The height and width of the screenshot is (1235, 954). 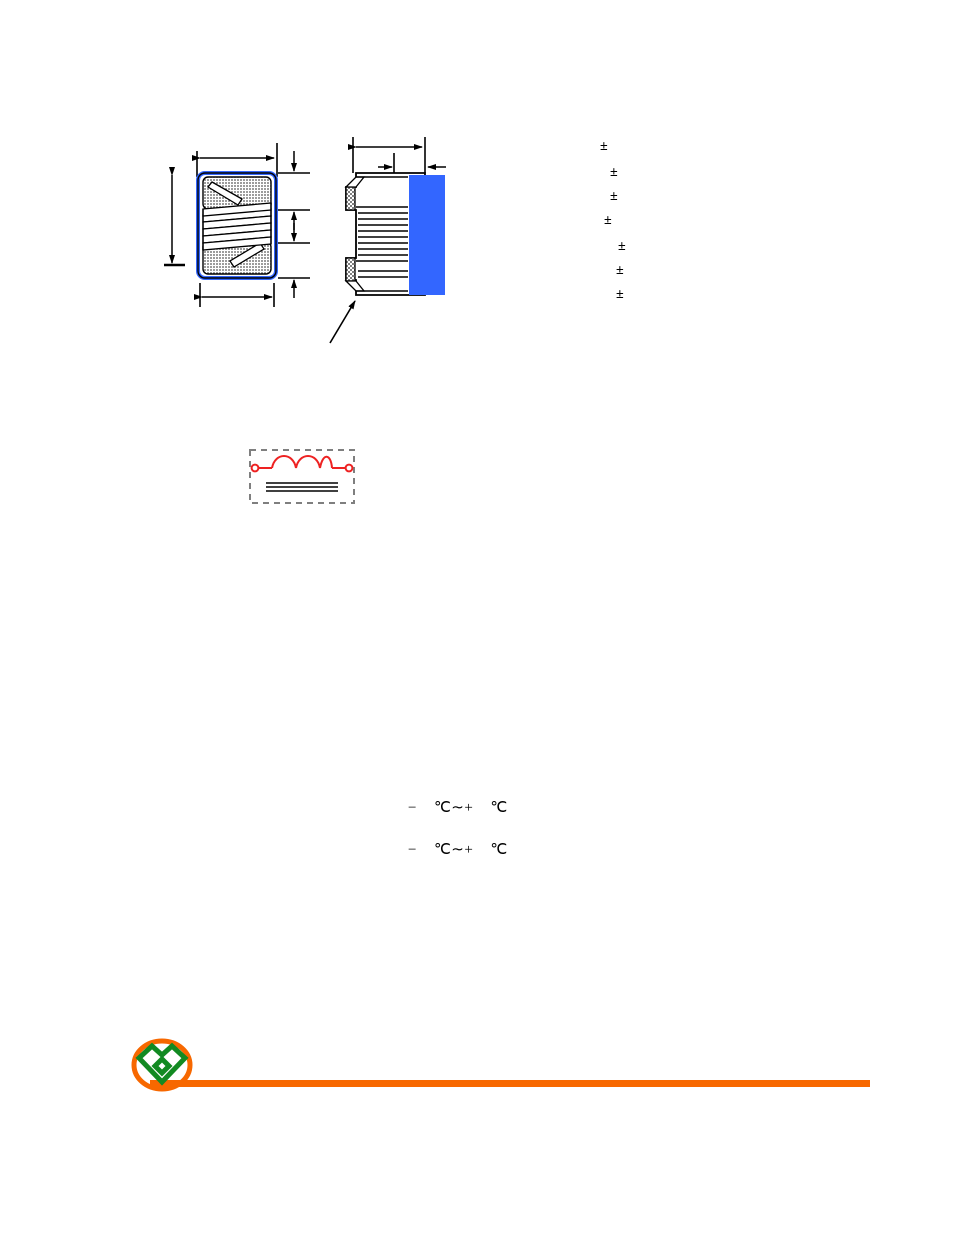 What do you see at coordinates (302, 462) in the screenshot?
I see `inductor-coil-symbol` at bounding box center [302, 462].